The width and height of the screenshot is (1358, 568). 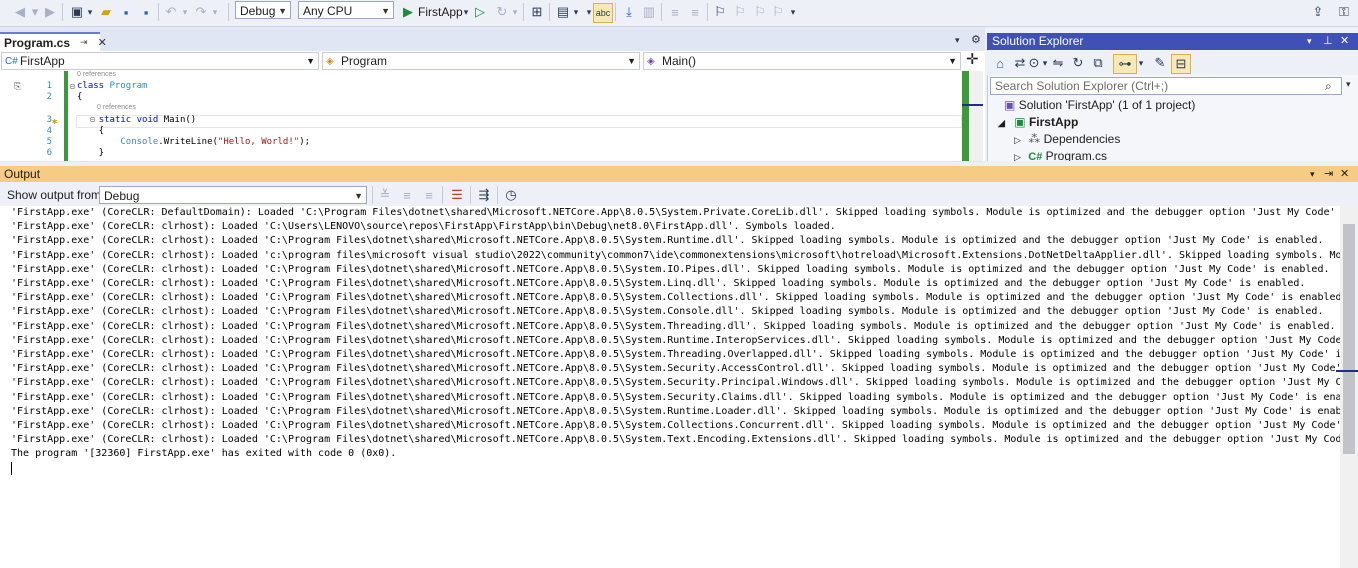 I want to click on search-options-dropdown-icon: ▾, so click(x=1348, y=84).